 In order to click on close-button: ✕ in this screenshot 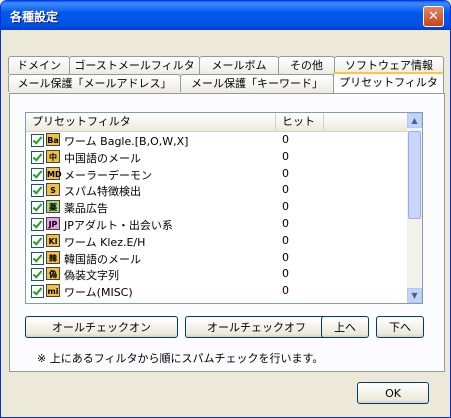, I will do `click(433, 16)`.